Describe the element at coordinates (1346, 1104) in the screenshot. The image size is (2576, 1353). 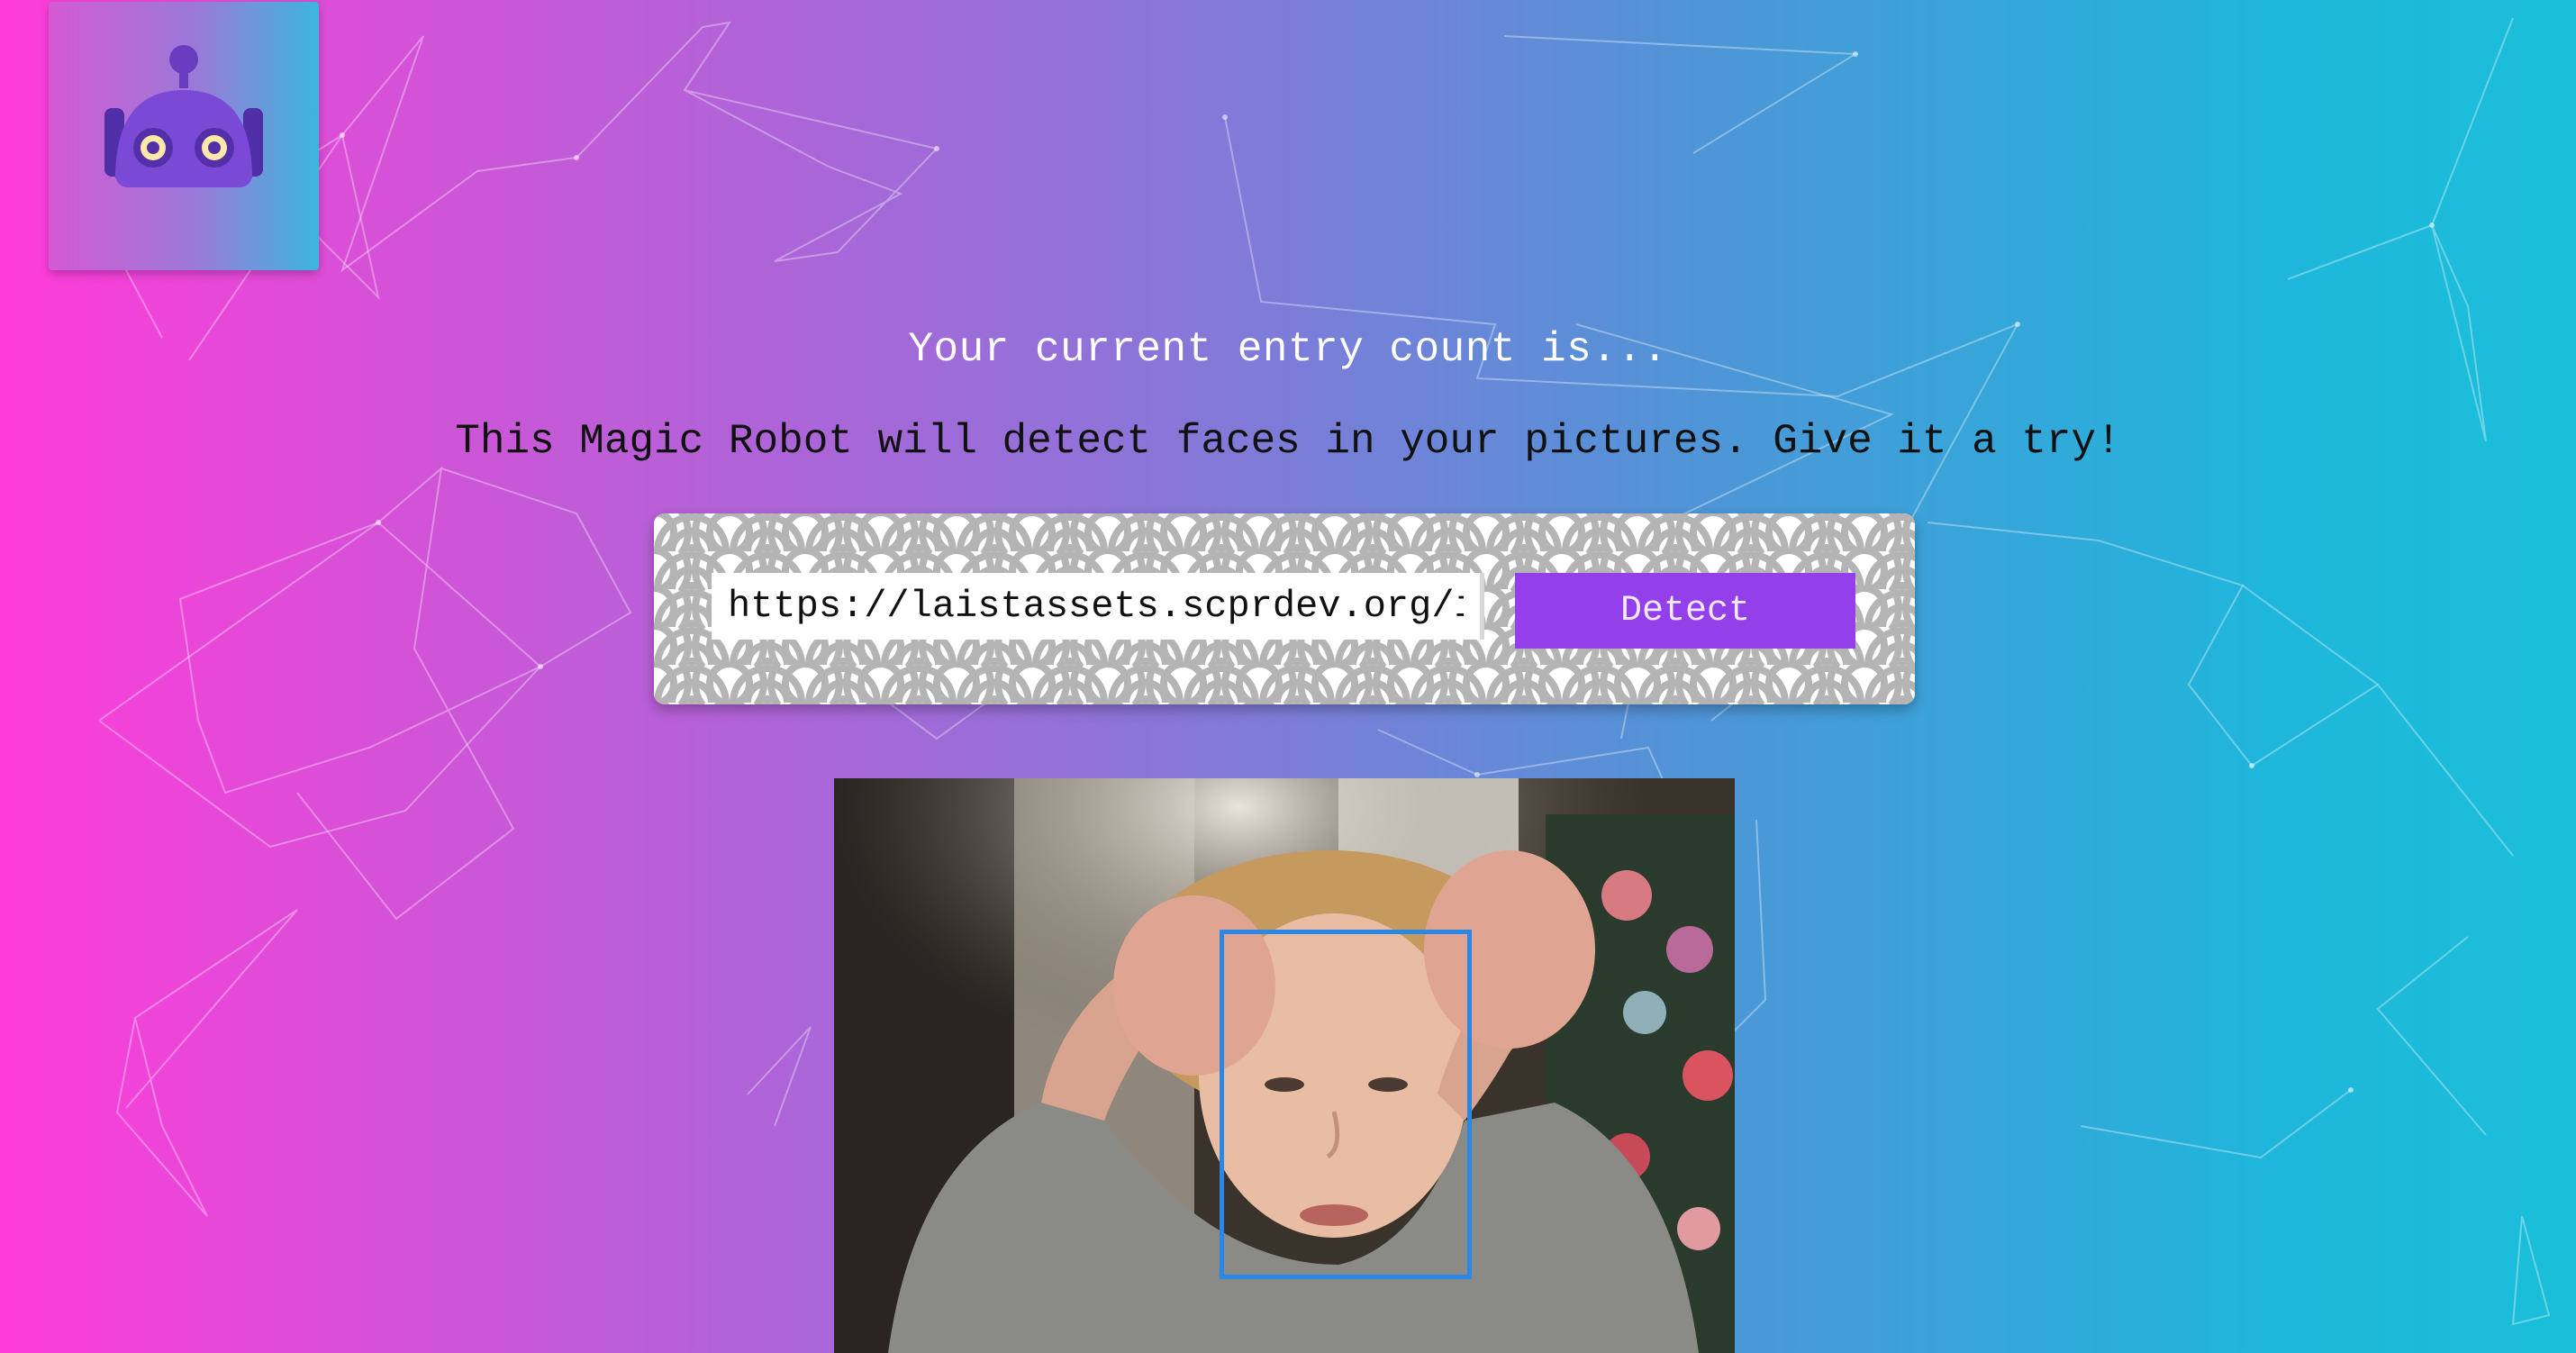
I see `face-detection-box` at that location.